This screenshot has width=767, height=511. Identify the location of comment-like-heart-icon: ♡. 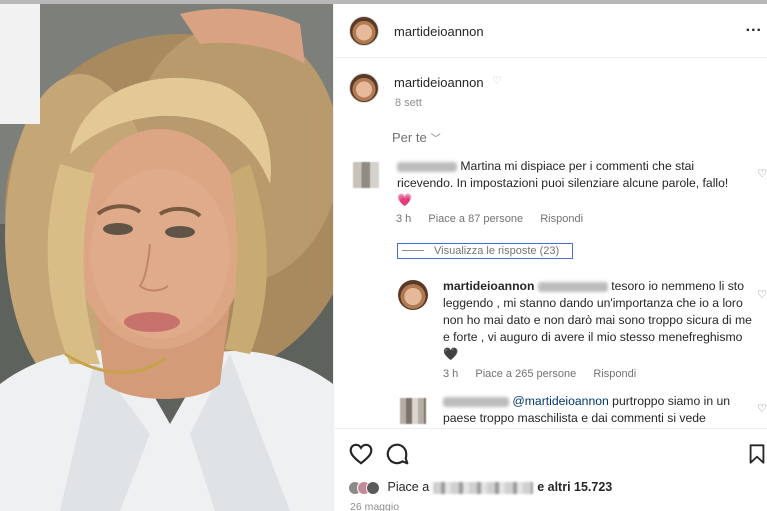
(762, 173).